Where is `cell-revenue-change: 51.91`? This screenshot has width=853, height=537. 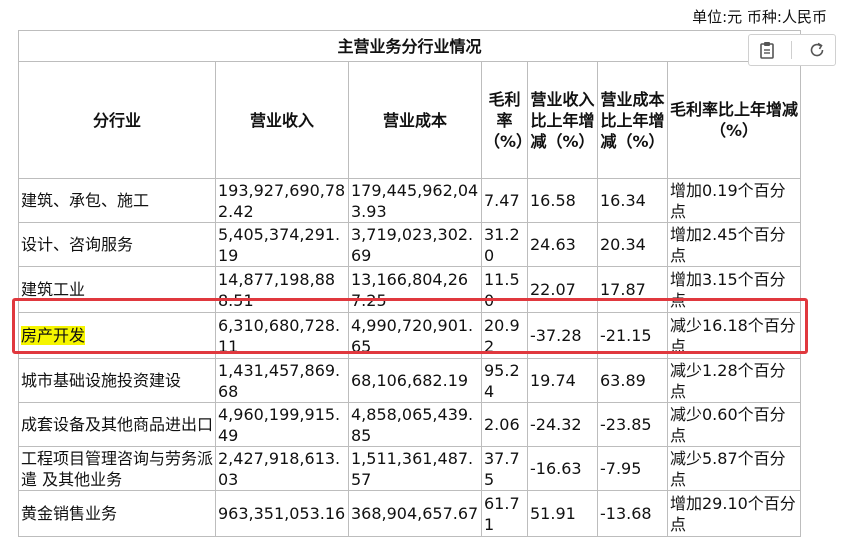
cell-revenue-change: 51.91 is located at coordinates (562, 513).